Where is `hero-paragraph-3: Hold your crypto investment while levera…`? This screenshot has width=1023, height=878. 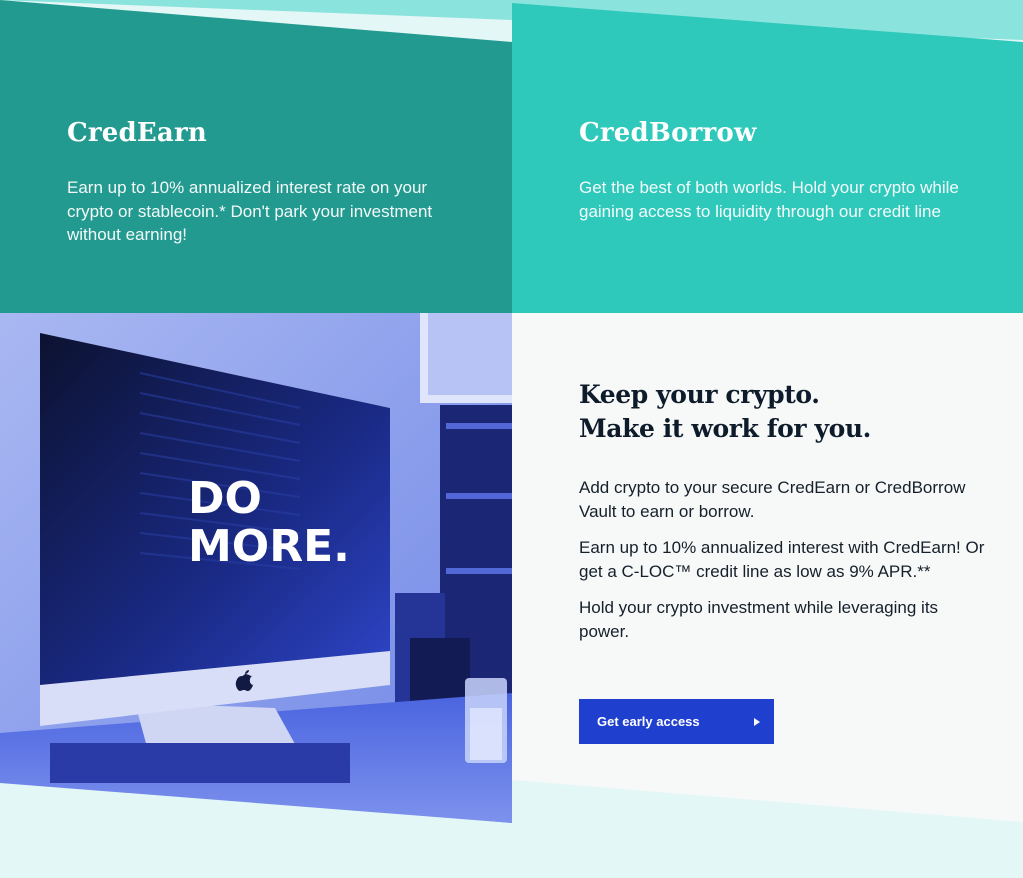
hero-paragraph-3: Hold your crypto investment while levera… is located at coordinates (759, 619).